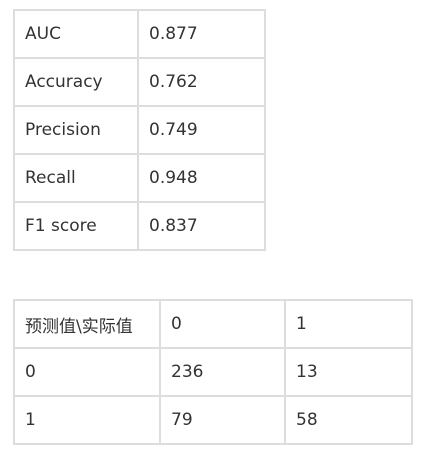  Describe the element at coordinates (201, 130) in the screenshot. I see `metric-value-precision: 0.749` at that location.